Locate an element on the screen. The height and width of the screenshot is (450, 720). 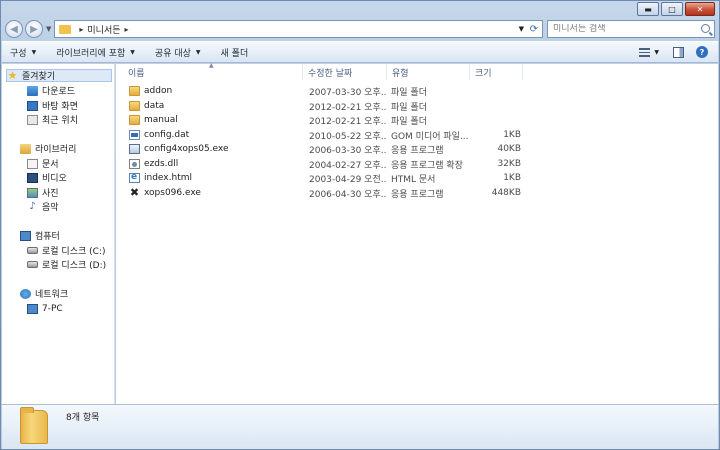
downloads-folder-icon is located at coordinates (32, 90).